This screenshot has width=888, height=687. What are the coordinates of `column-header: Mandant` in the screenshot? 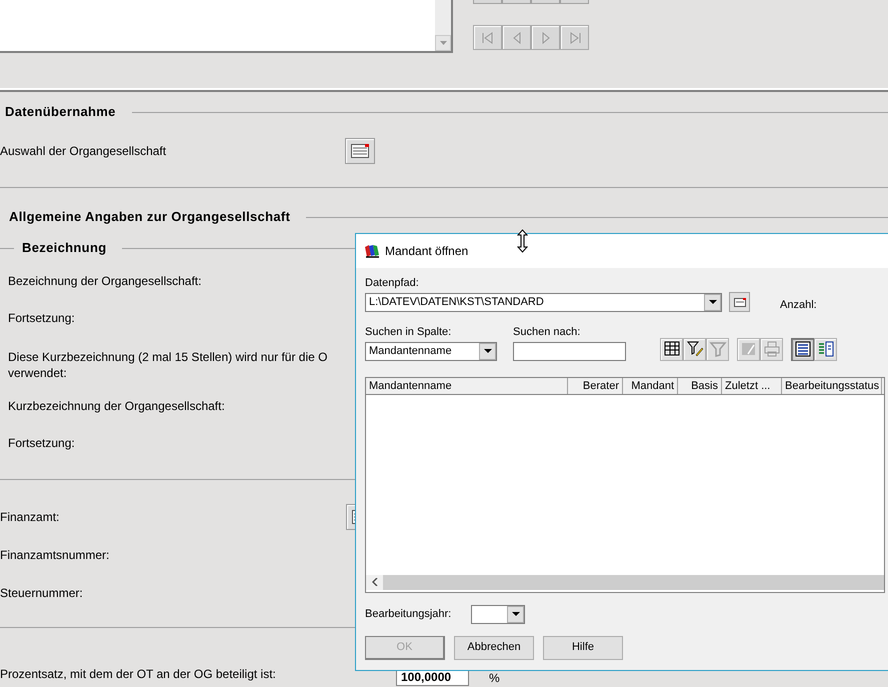 It's located at (650, 386).